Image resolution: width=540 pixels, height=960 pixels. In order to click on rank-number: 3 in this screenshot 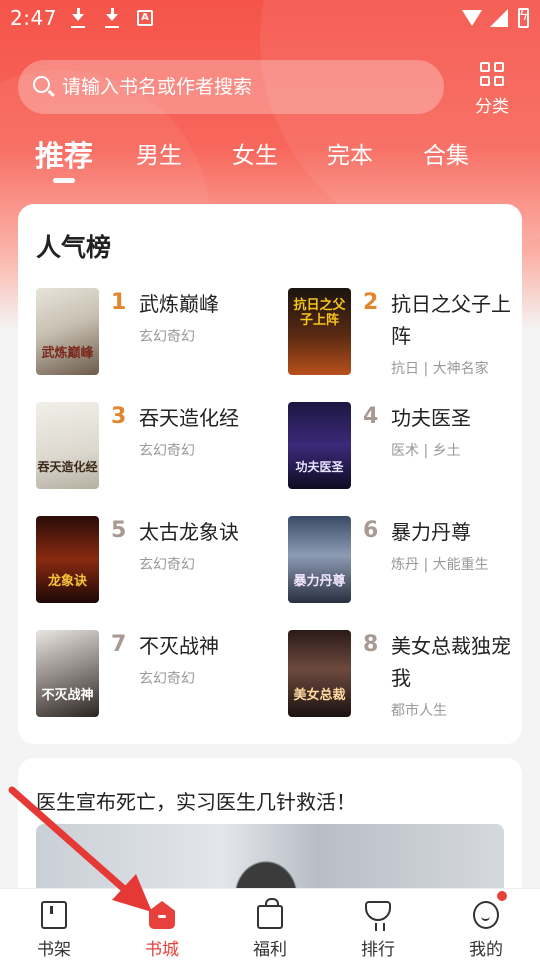, I will do `click(119, 416)`.